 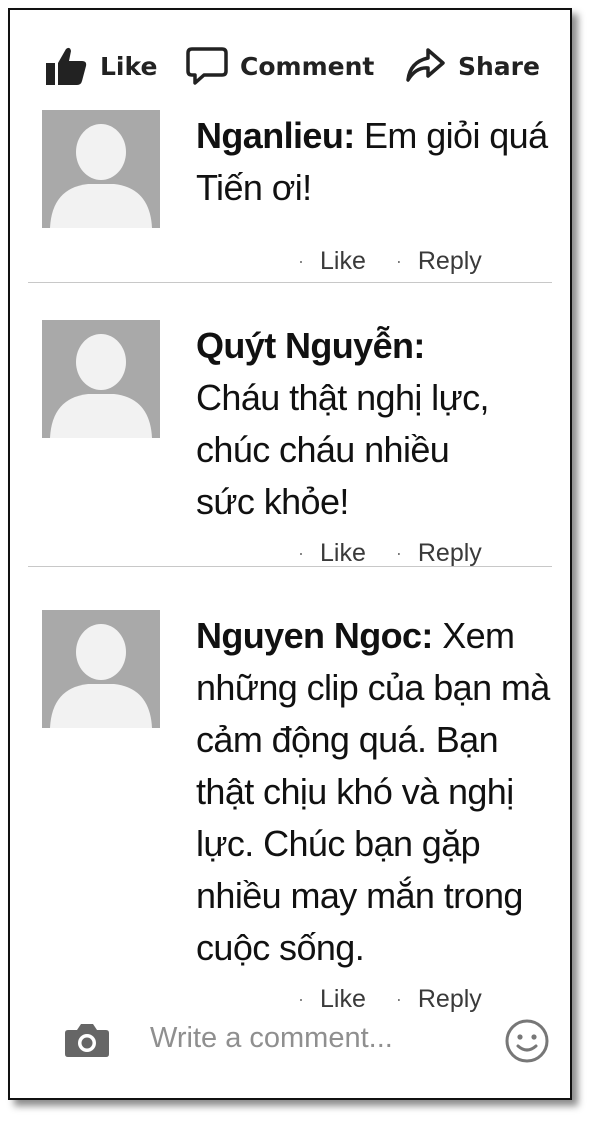 I want to click on comment-button: Comment, so click(x=280, y=66).